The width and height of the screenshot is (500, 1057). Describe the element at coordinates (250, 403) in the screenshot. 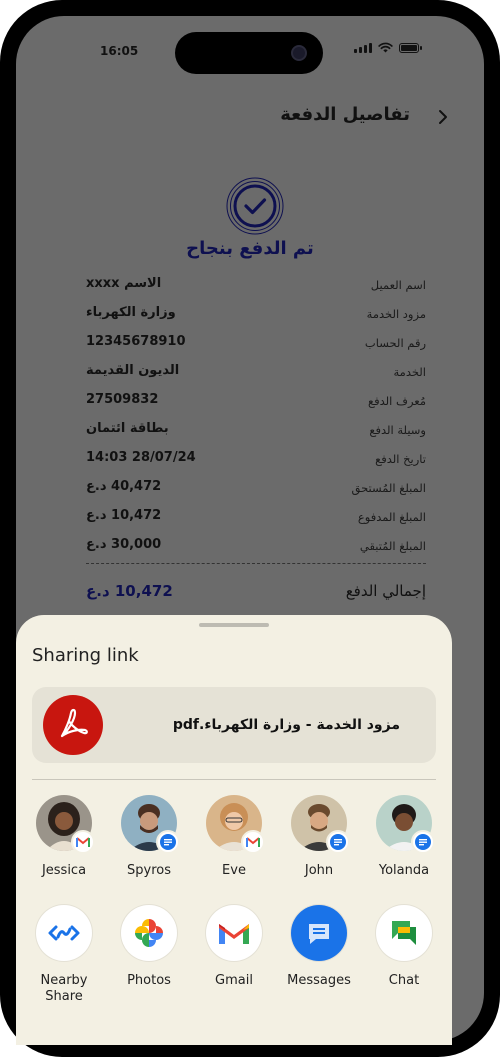

I see `detail-row-payment-id: مُعرف الدفع 27509832` at that location.